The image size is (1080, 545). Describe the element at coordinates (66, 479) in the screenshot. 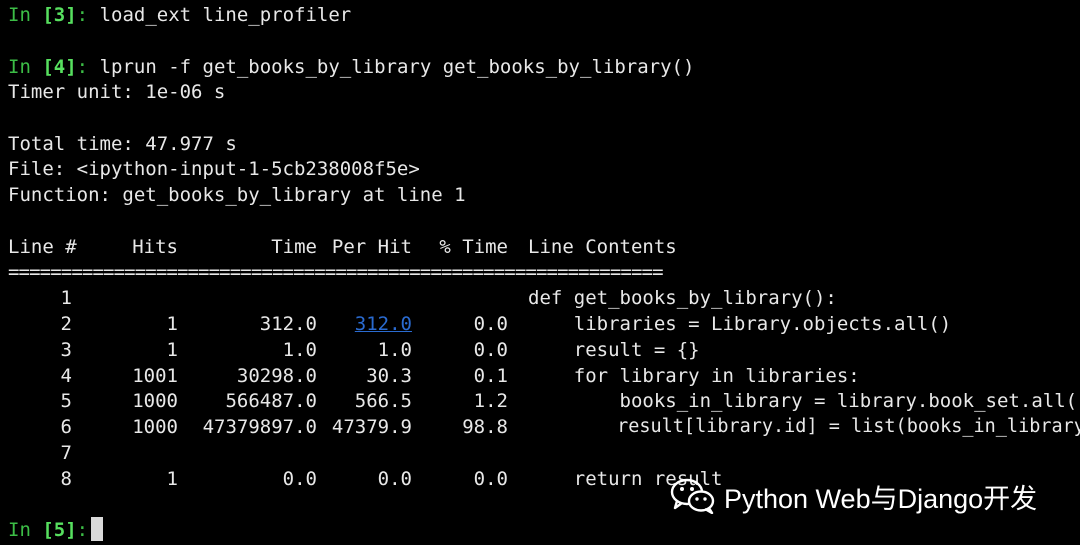

I see `row-line-number: 8` at that location.